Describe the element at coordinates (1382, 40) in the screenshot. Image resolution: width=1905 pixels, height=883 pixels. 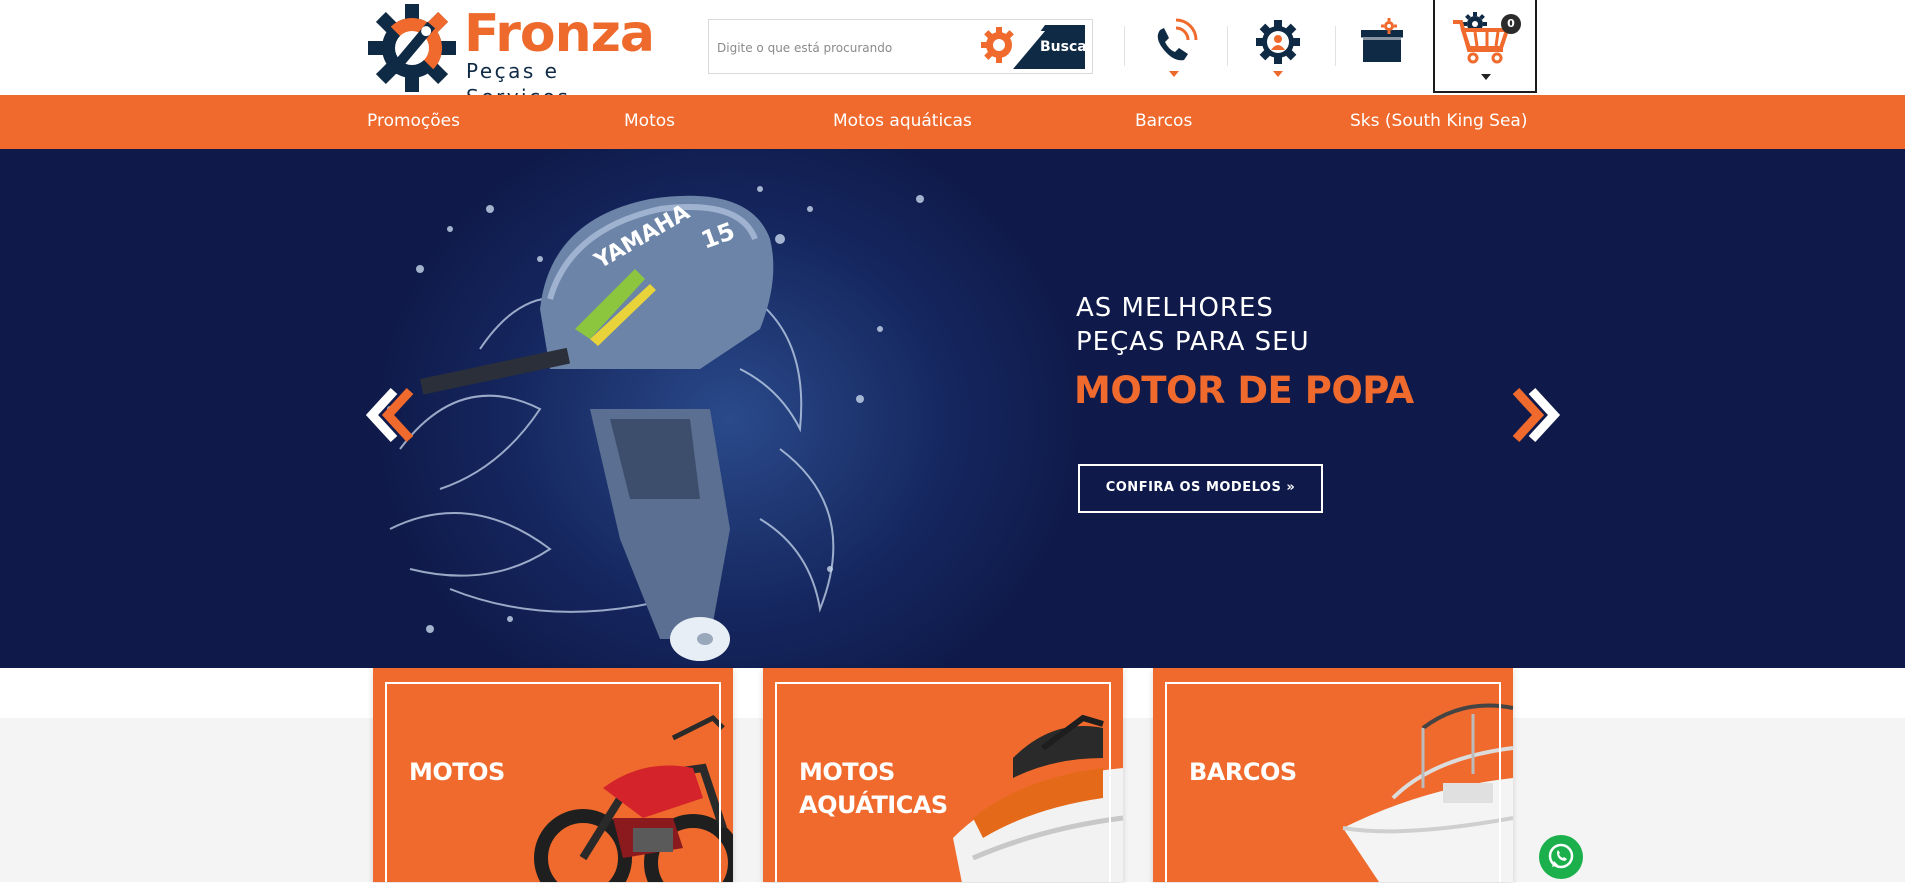
I see `orders-box-icon` at that location.